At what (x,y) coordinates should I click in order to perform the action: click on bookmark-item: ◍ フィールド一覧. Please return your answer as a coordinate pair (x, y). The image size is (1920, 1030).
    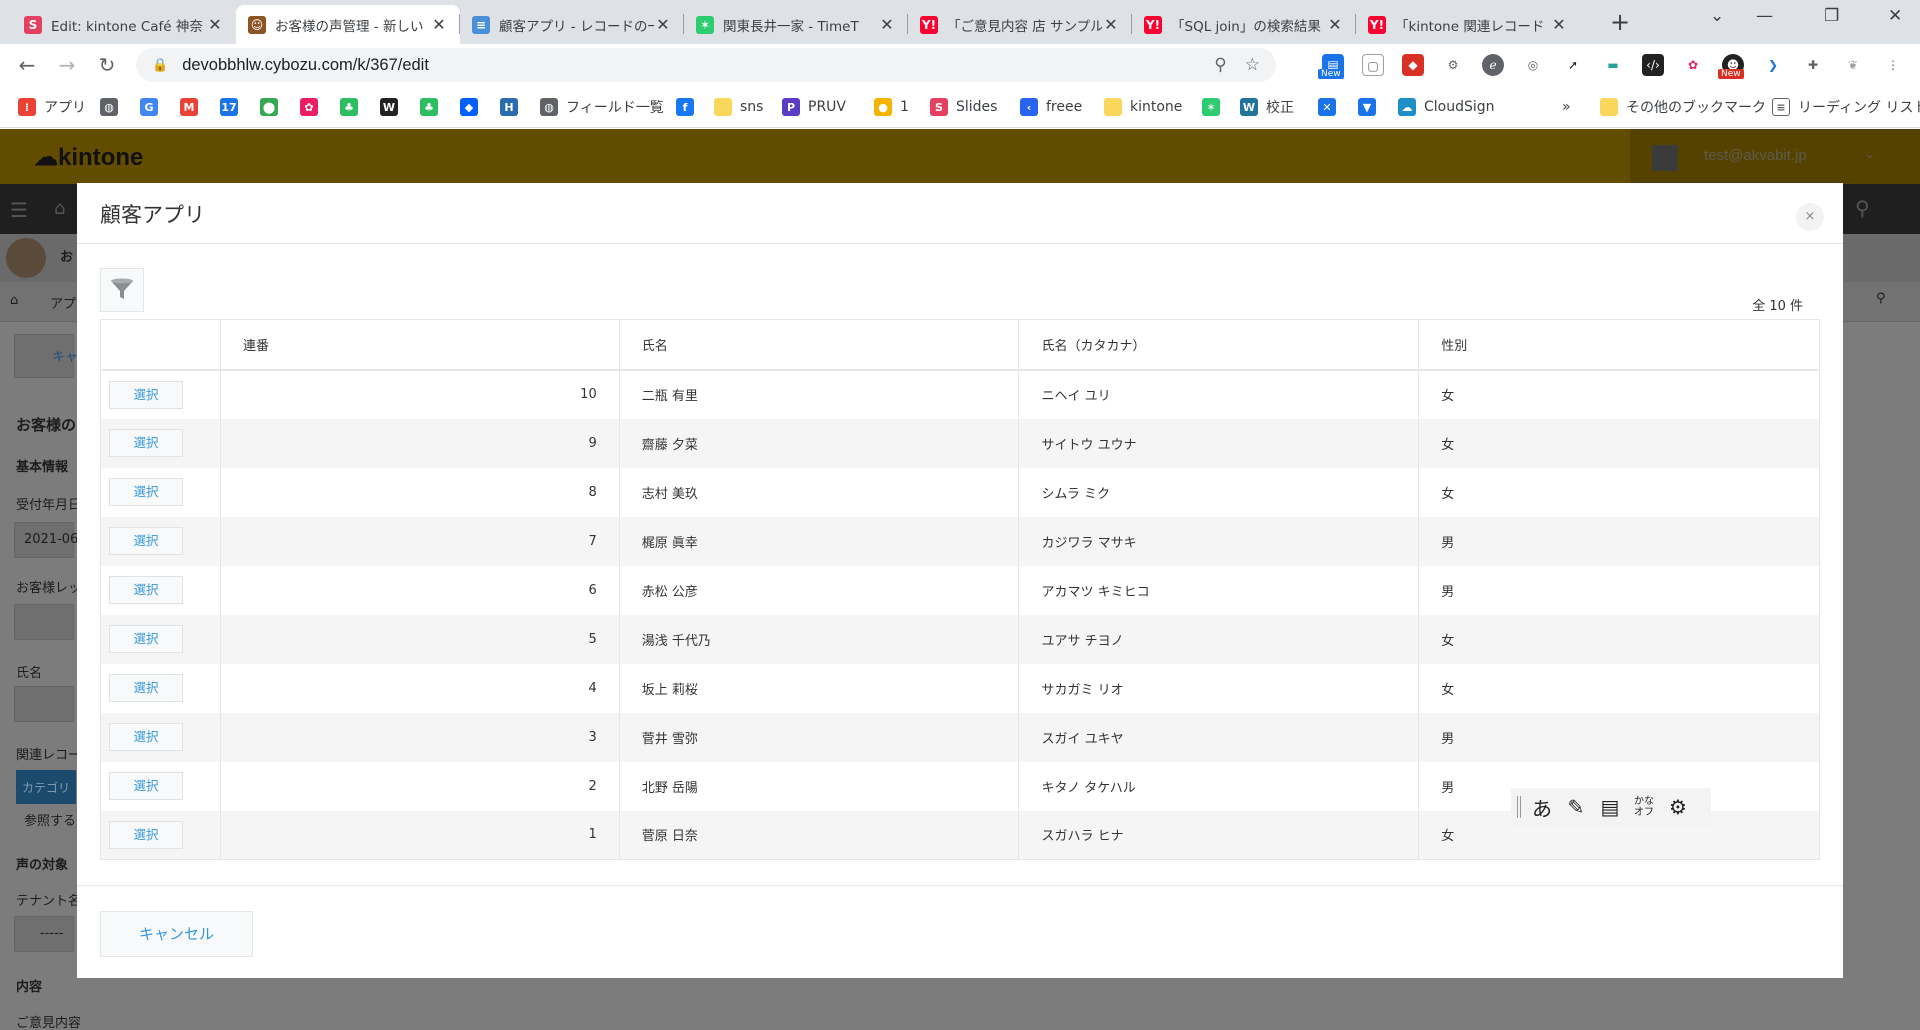
    Looking at the image, I should click on (602, 107).